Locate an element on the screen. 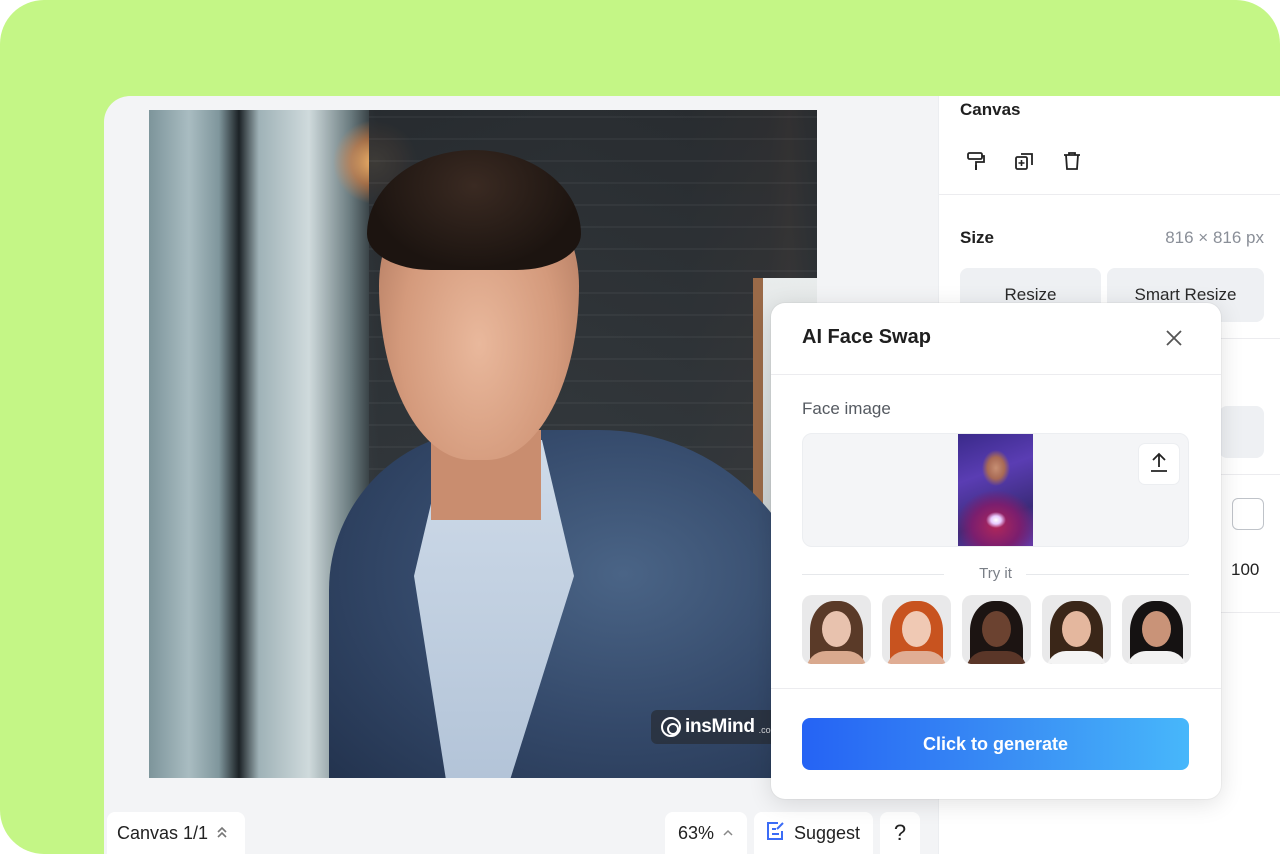 This screenshot has height=854, width=1280. sample-faces is located at coordinates (996, 629).